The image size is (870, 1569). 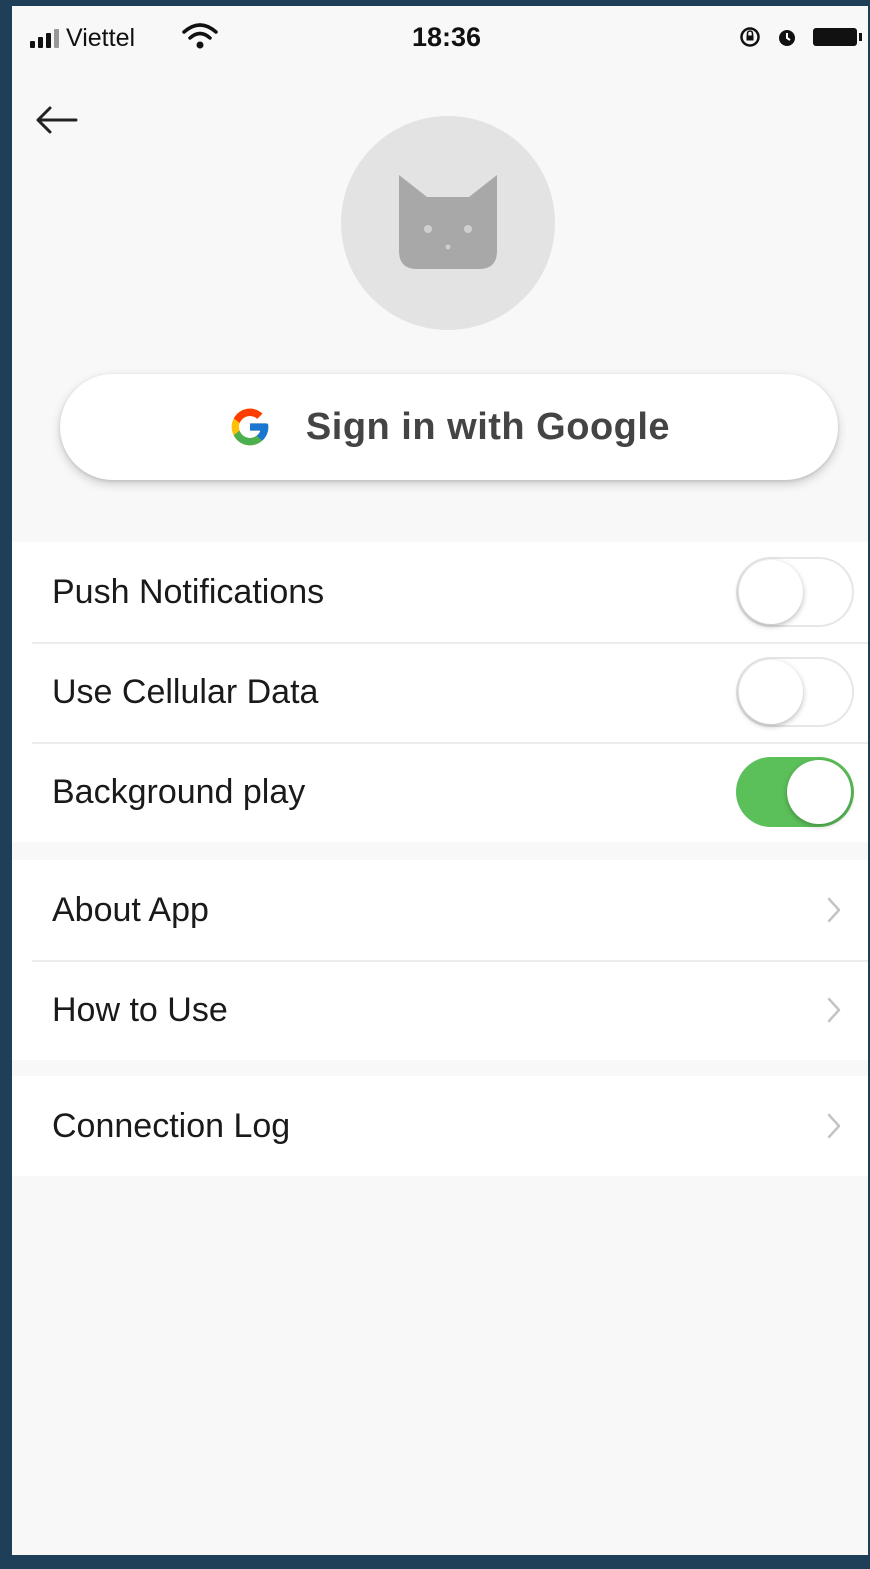 I want to click on wifi-icon, so click(x=200, y=36).